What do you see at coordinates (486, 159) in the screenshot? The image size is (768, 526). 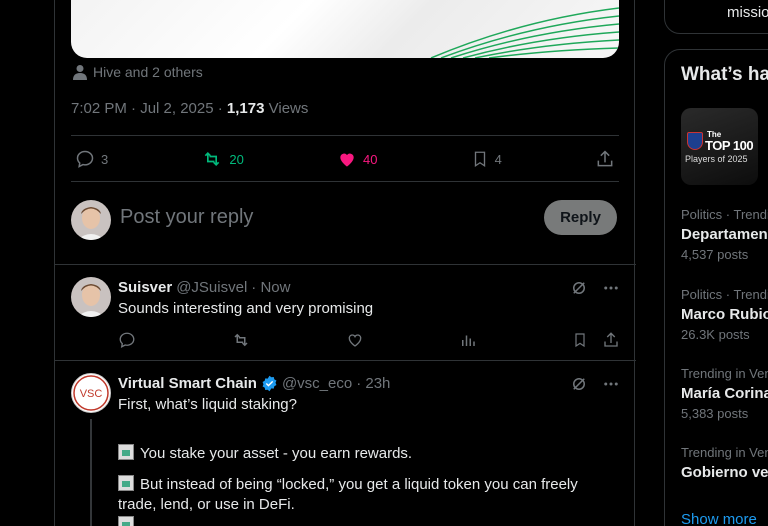 I see `bookmark-action: 4` at bounding box center [486, 159].